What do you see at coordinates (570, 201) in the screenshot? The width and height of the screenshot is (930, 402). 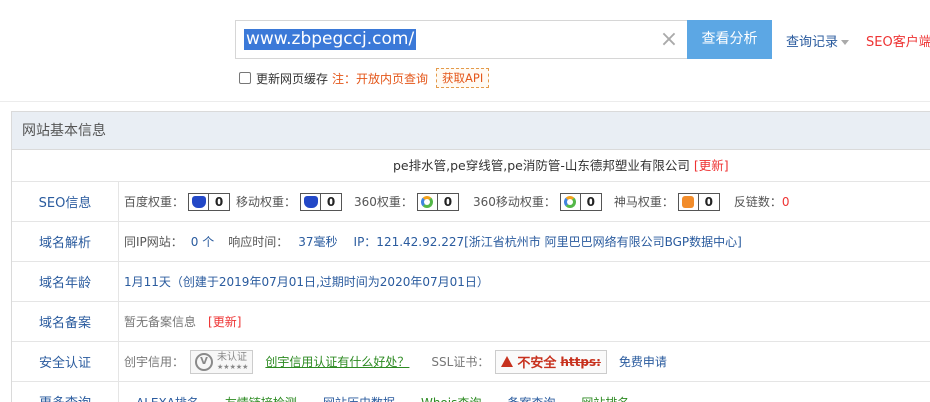 I see `360-mobile-logo-icon` at bounding box center [570, 201].